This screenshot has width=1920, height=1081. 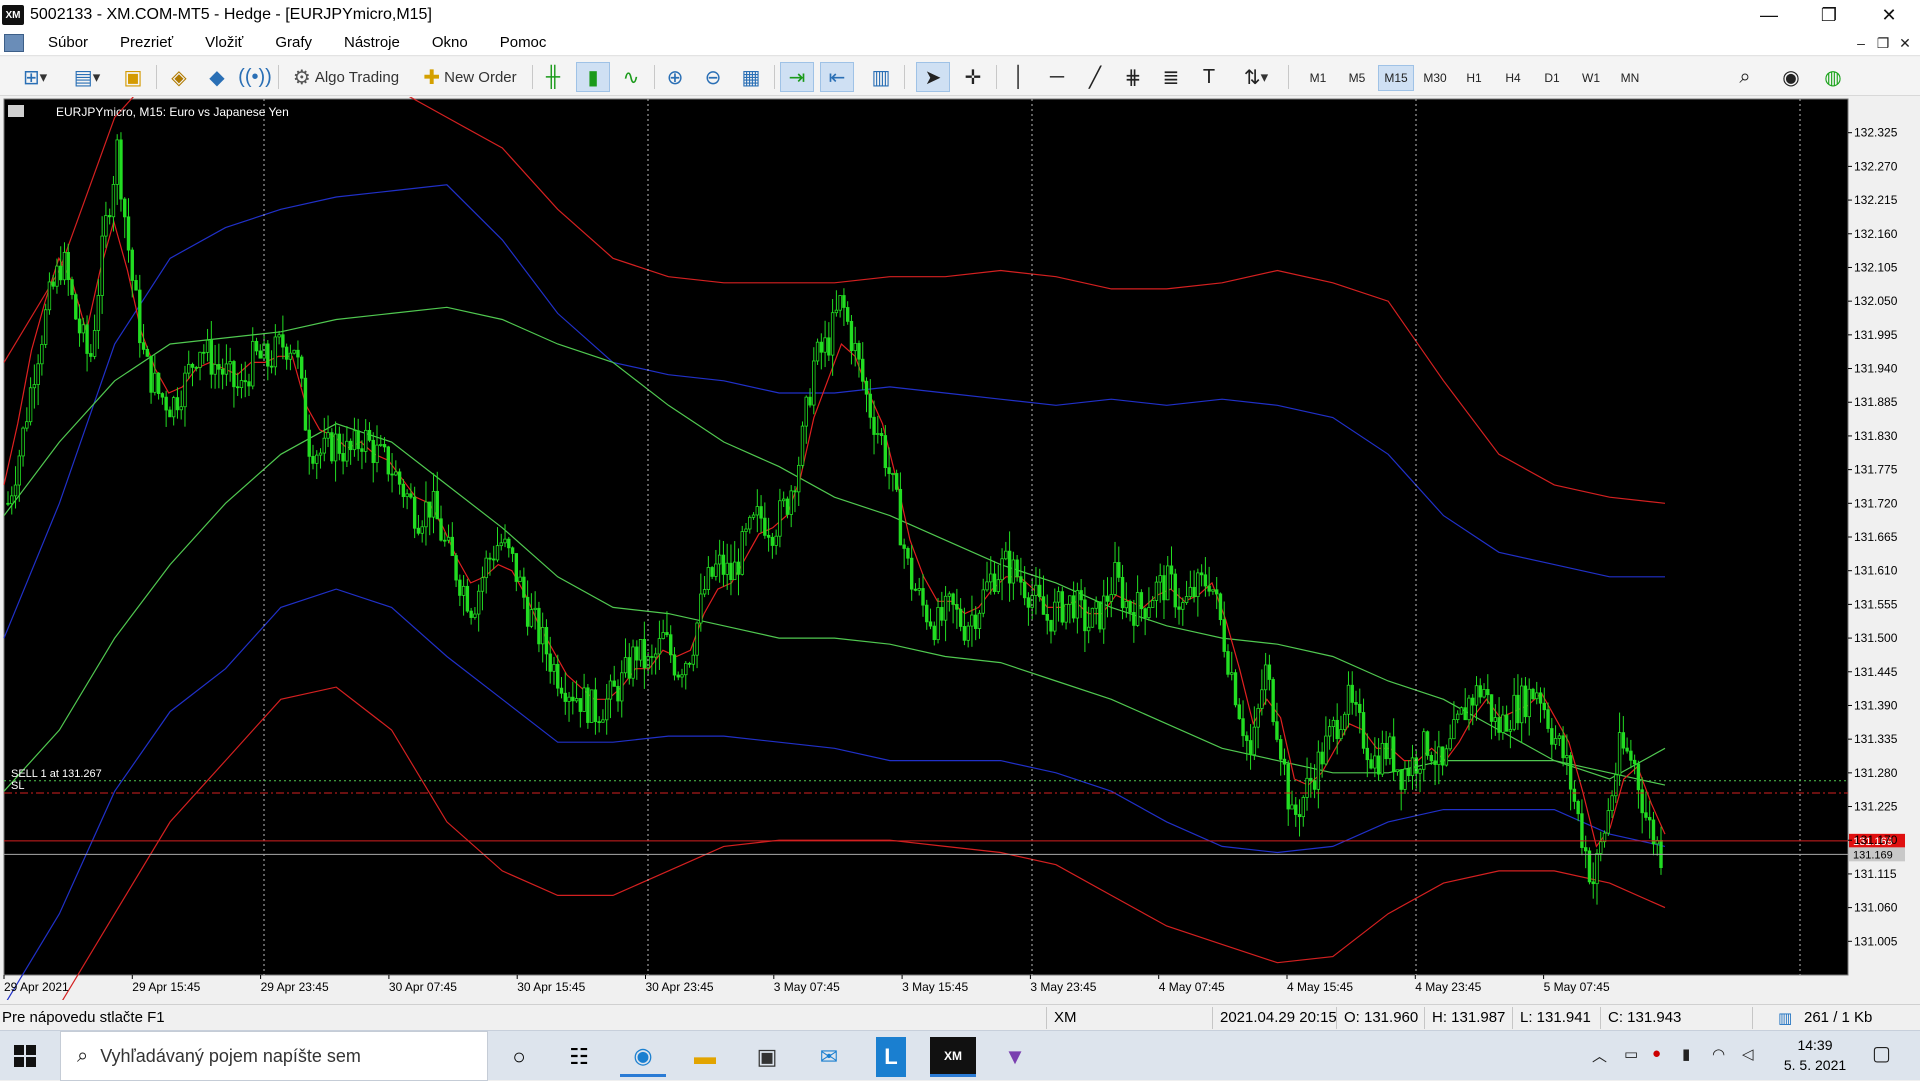 What do you see at coordinates (1357, 78) in the screenshot?
I see `timeframe-m5: M5` at bounding box center [1357, 78].